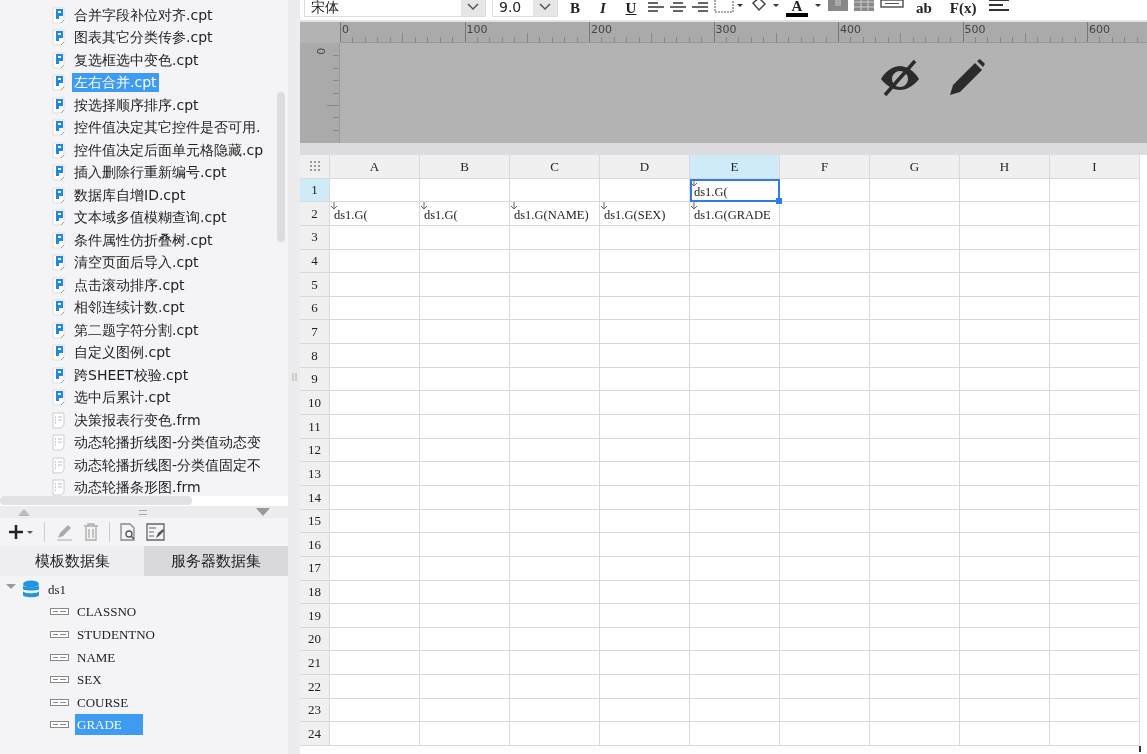 The width and height of the screenshot is (1147, 754). I want to click on row-header: 6, so click(315, 308).